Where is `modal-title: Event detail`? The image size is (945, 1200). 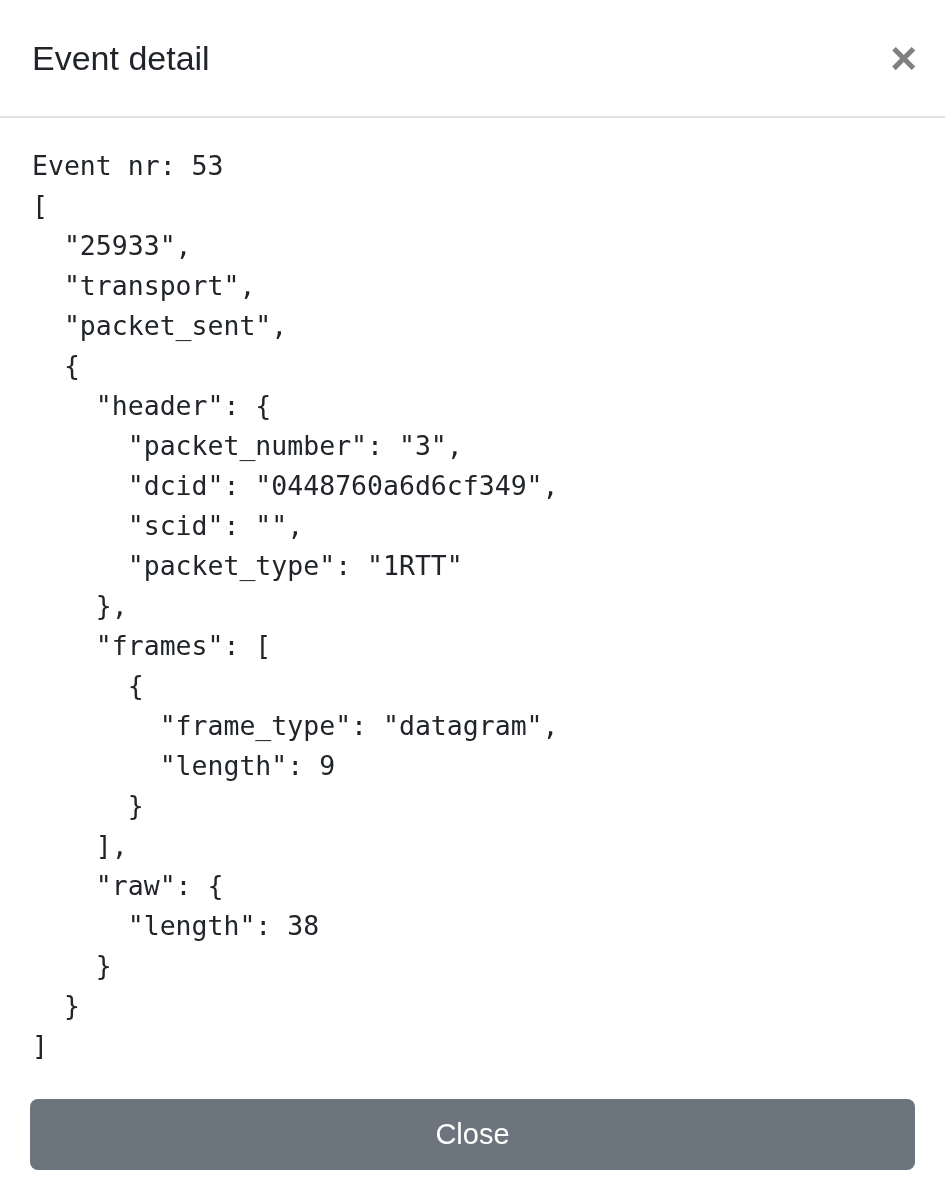
modal-title: Event detail is located at coordinates (121, 58).